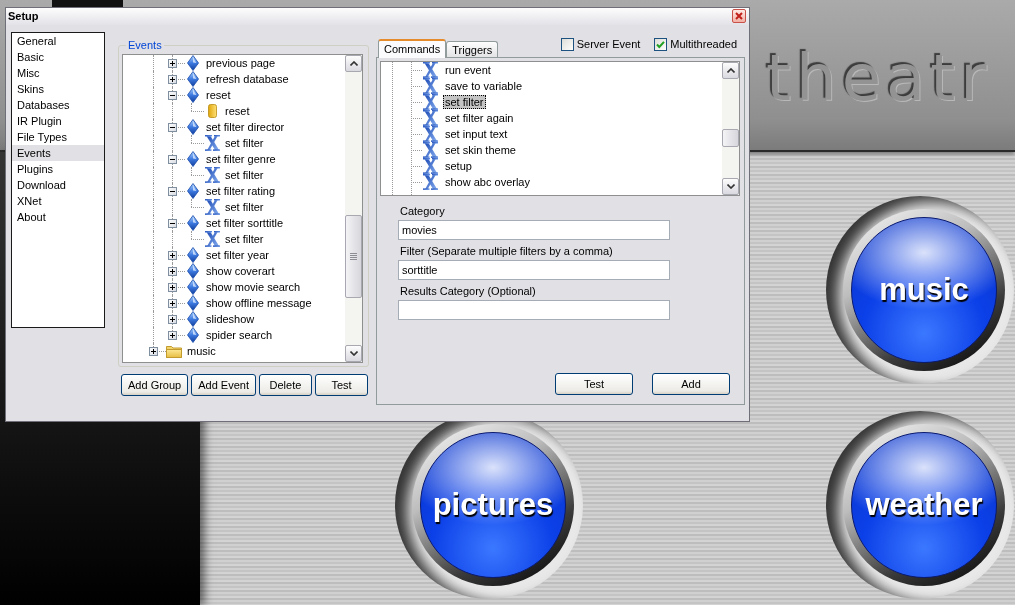  I want to click on tree-item: set filter director, so click(245, 127).